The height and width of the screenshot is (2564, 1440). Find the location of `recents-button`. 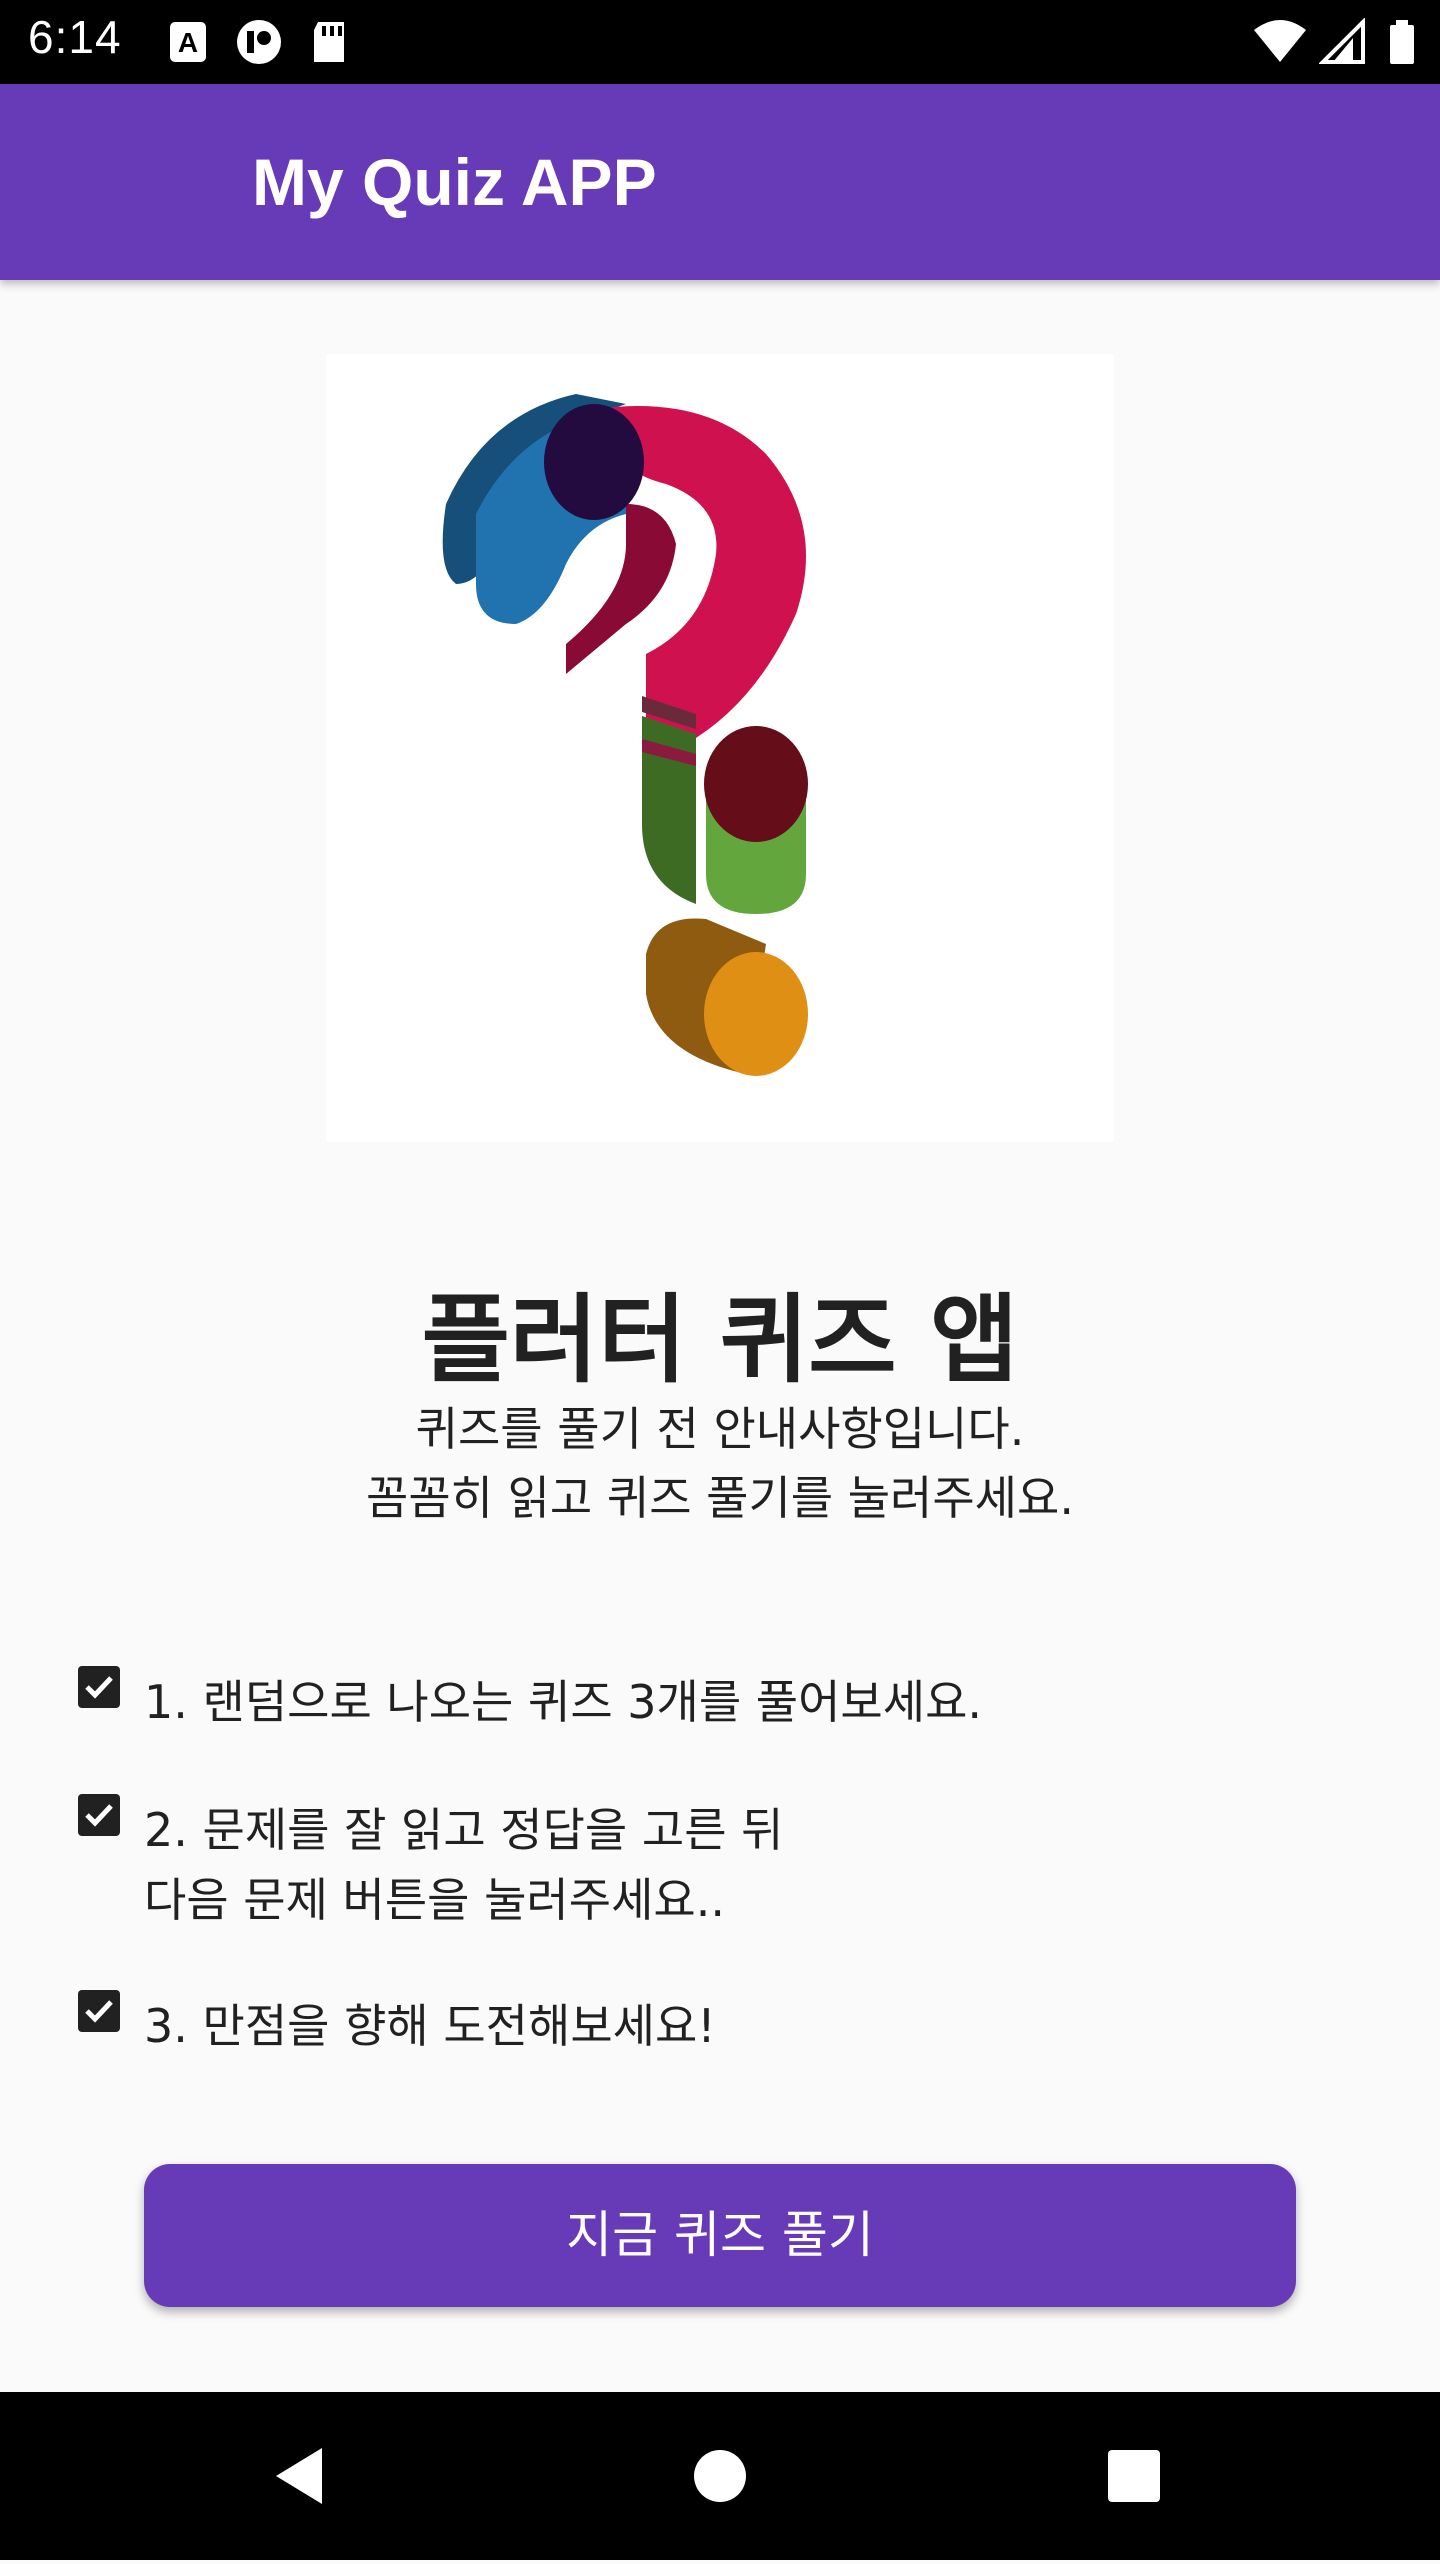

recents-button is located at coordinates (1134, 2476).